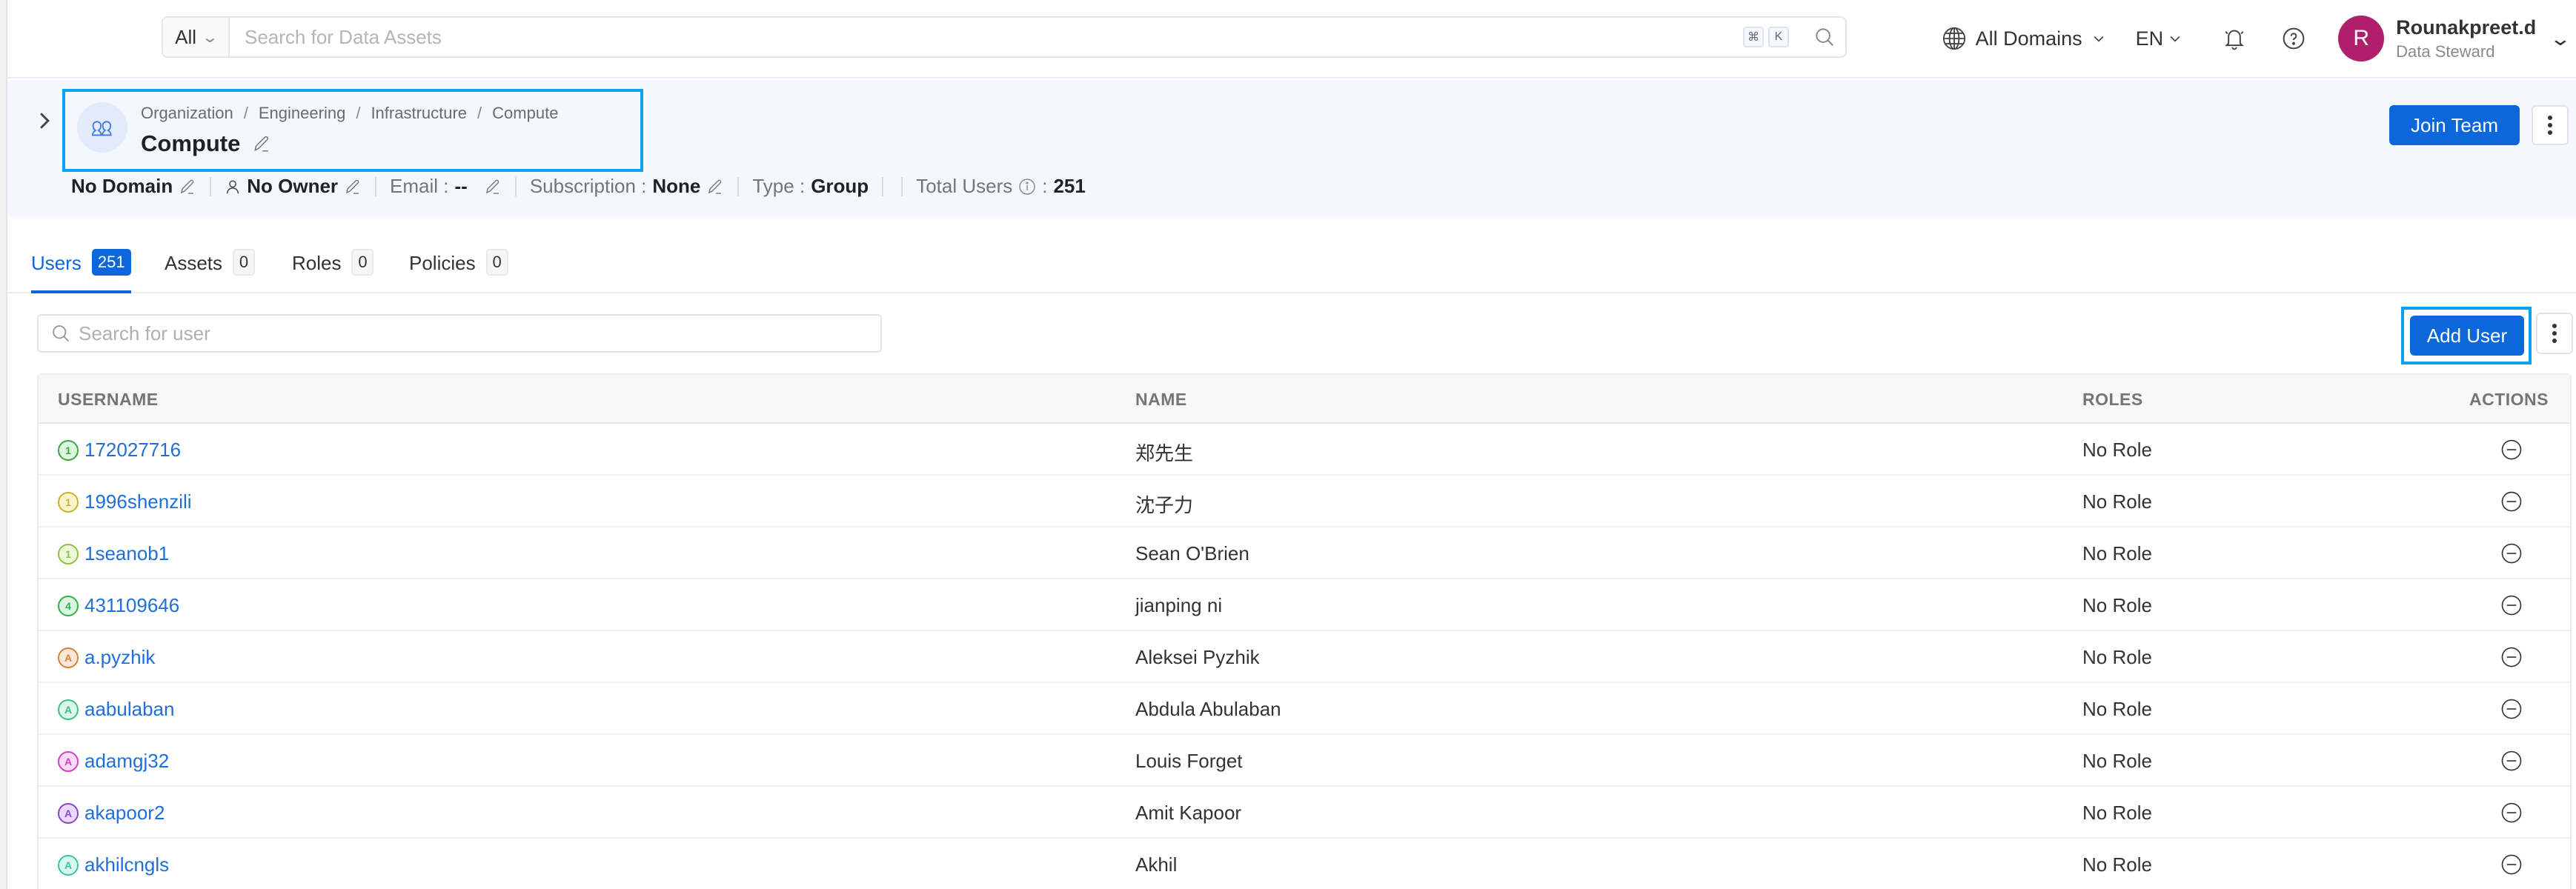  What do you see at coordinates (2560, 38) in the screenshot?
I see `chevron-down-icon: ⌄` at bounding box center [2560, 38].